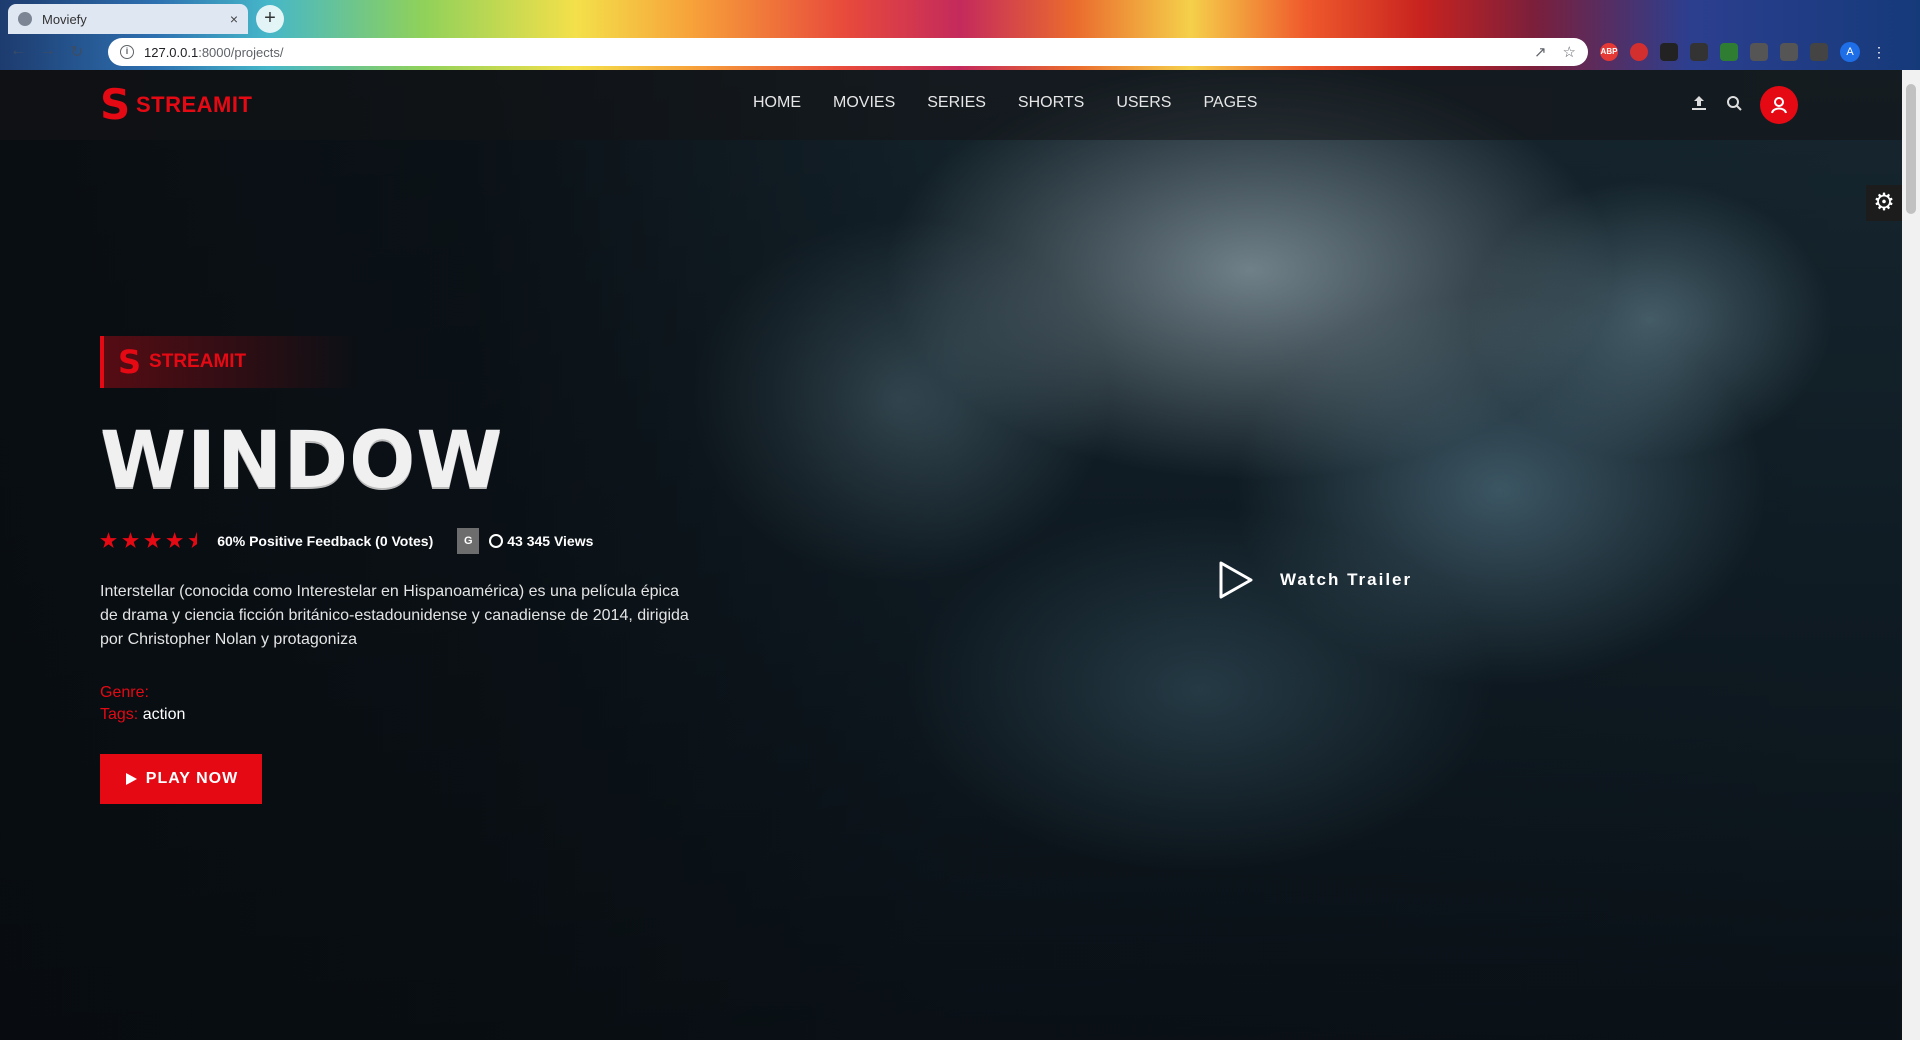  I want to click on tab-title: Moviefy, so click(64, 19).